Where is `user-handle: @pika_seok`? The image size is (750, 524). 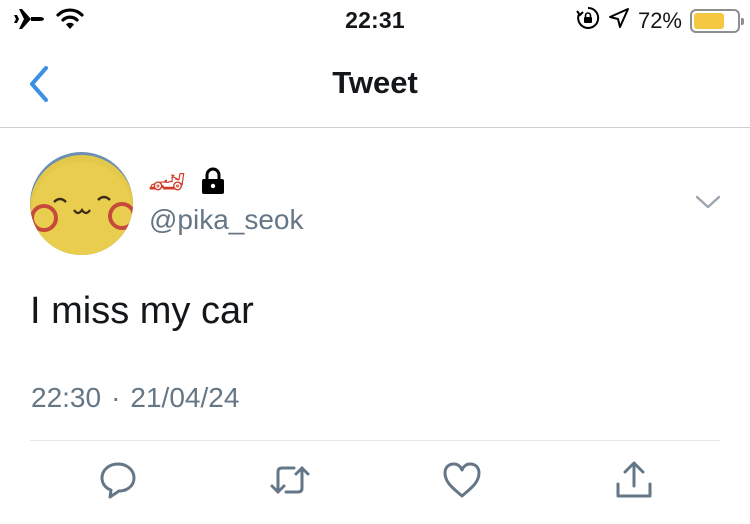 user-handle: @pika_seok is located at coordinates (226, 220).